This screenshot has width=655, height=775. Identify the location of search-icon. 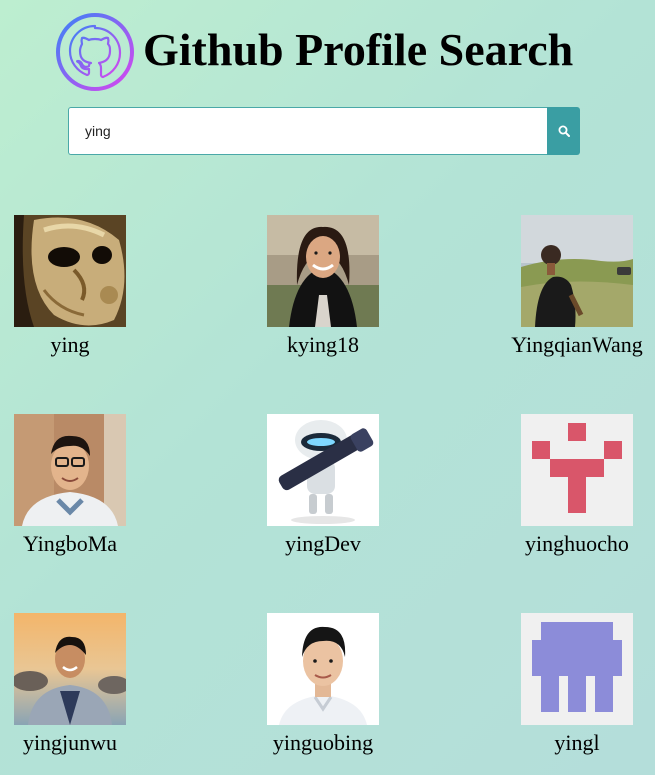
(564, 131).